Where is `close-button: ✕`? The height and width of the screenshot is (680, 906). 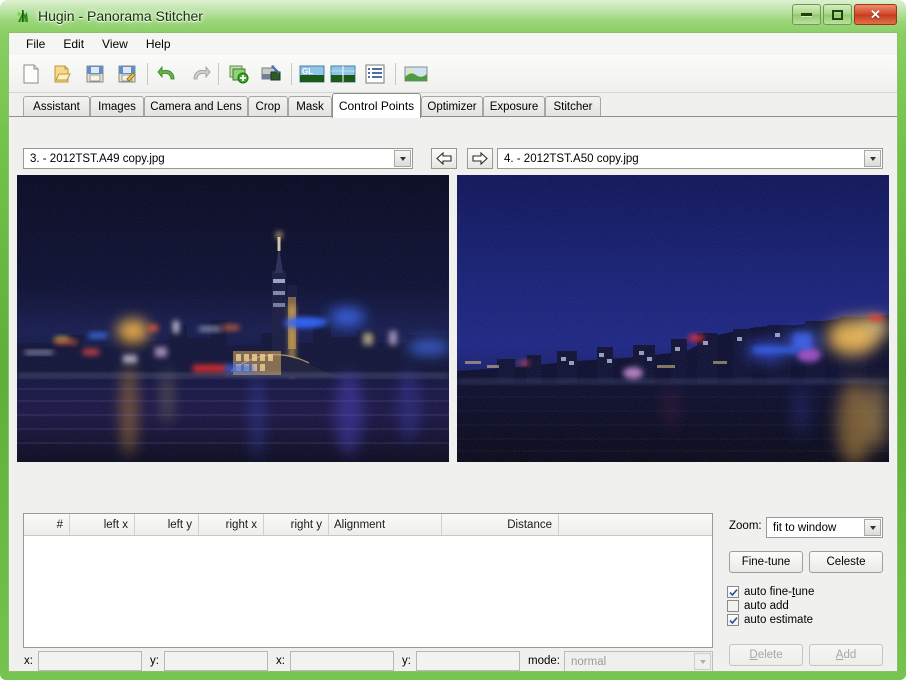
close-button: ✕ is located at coordinates (875, 14).